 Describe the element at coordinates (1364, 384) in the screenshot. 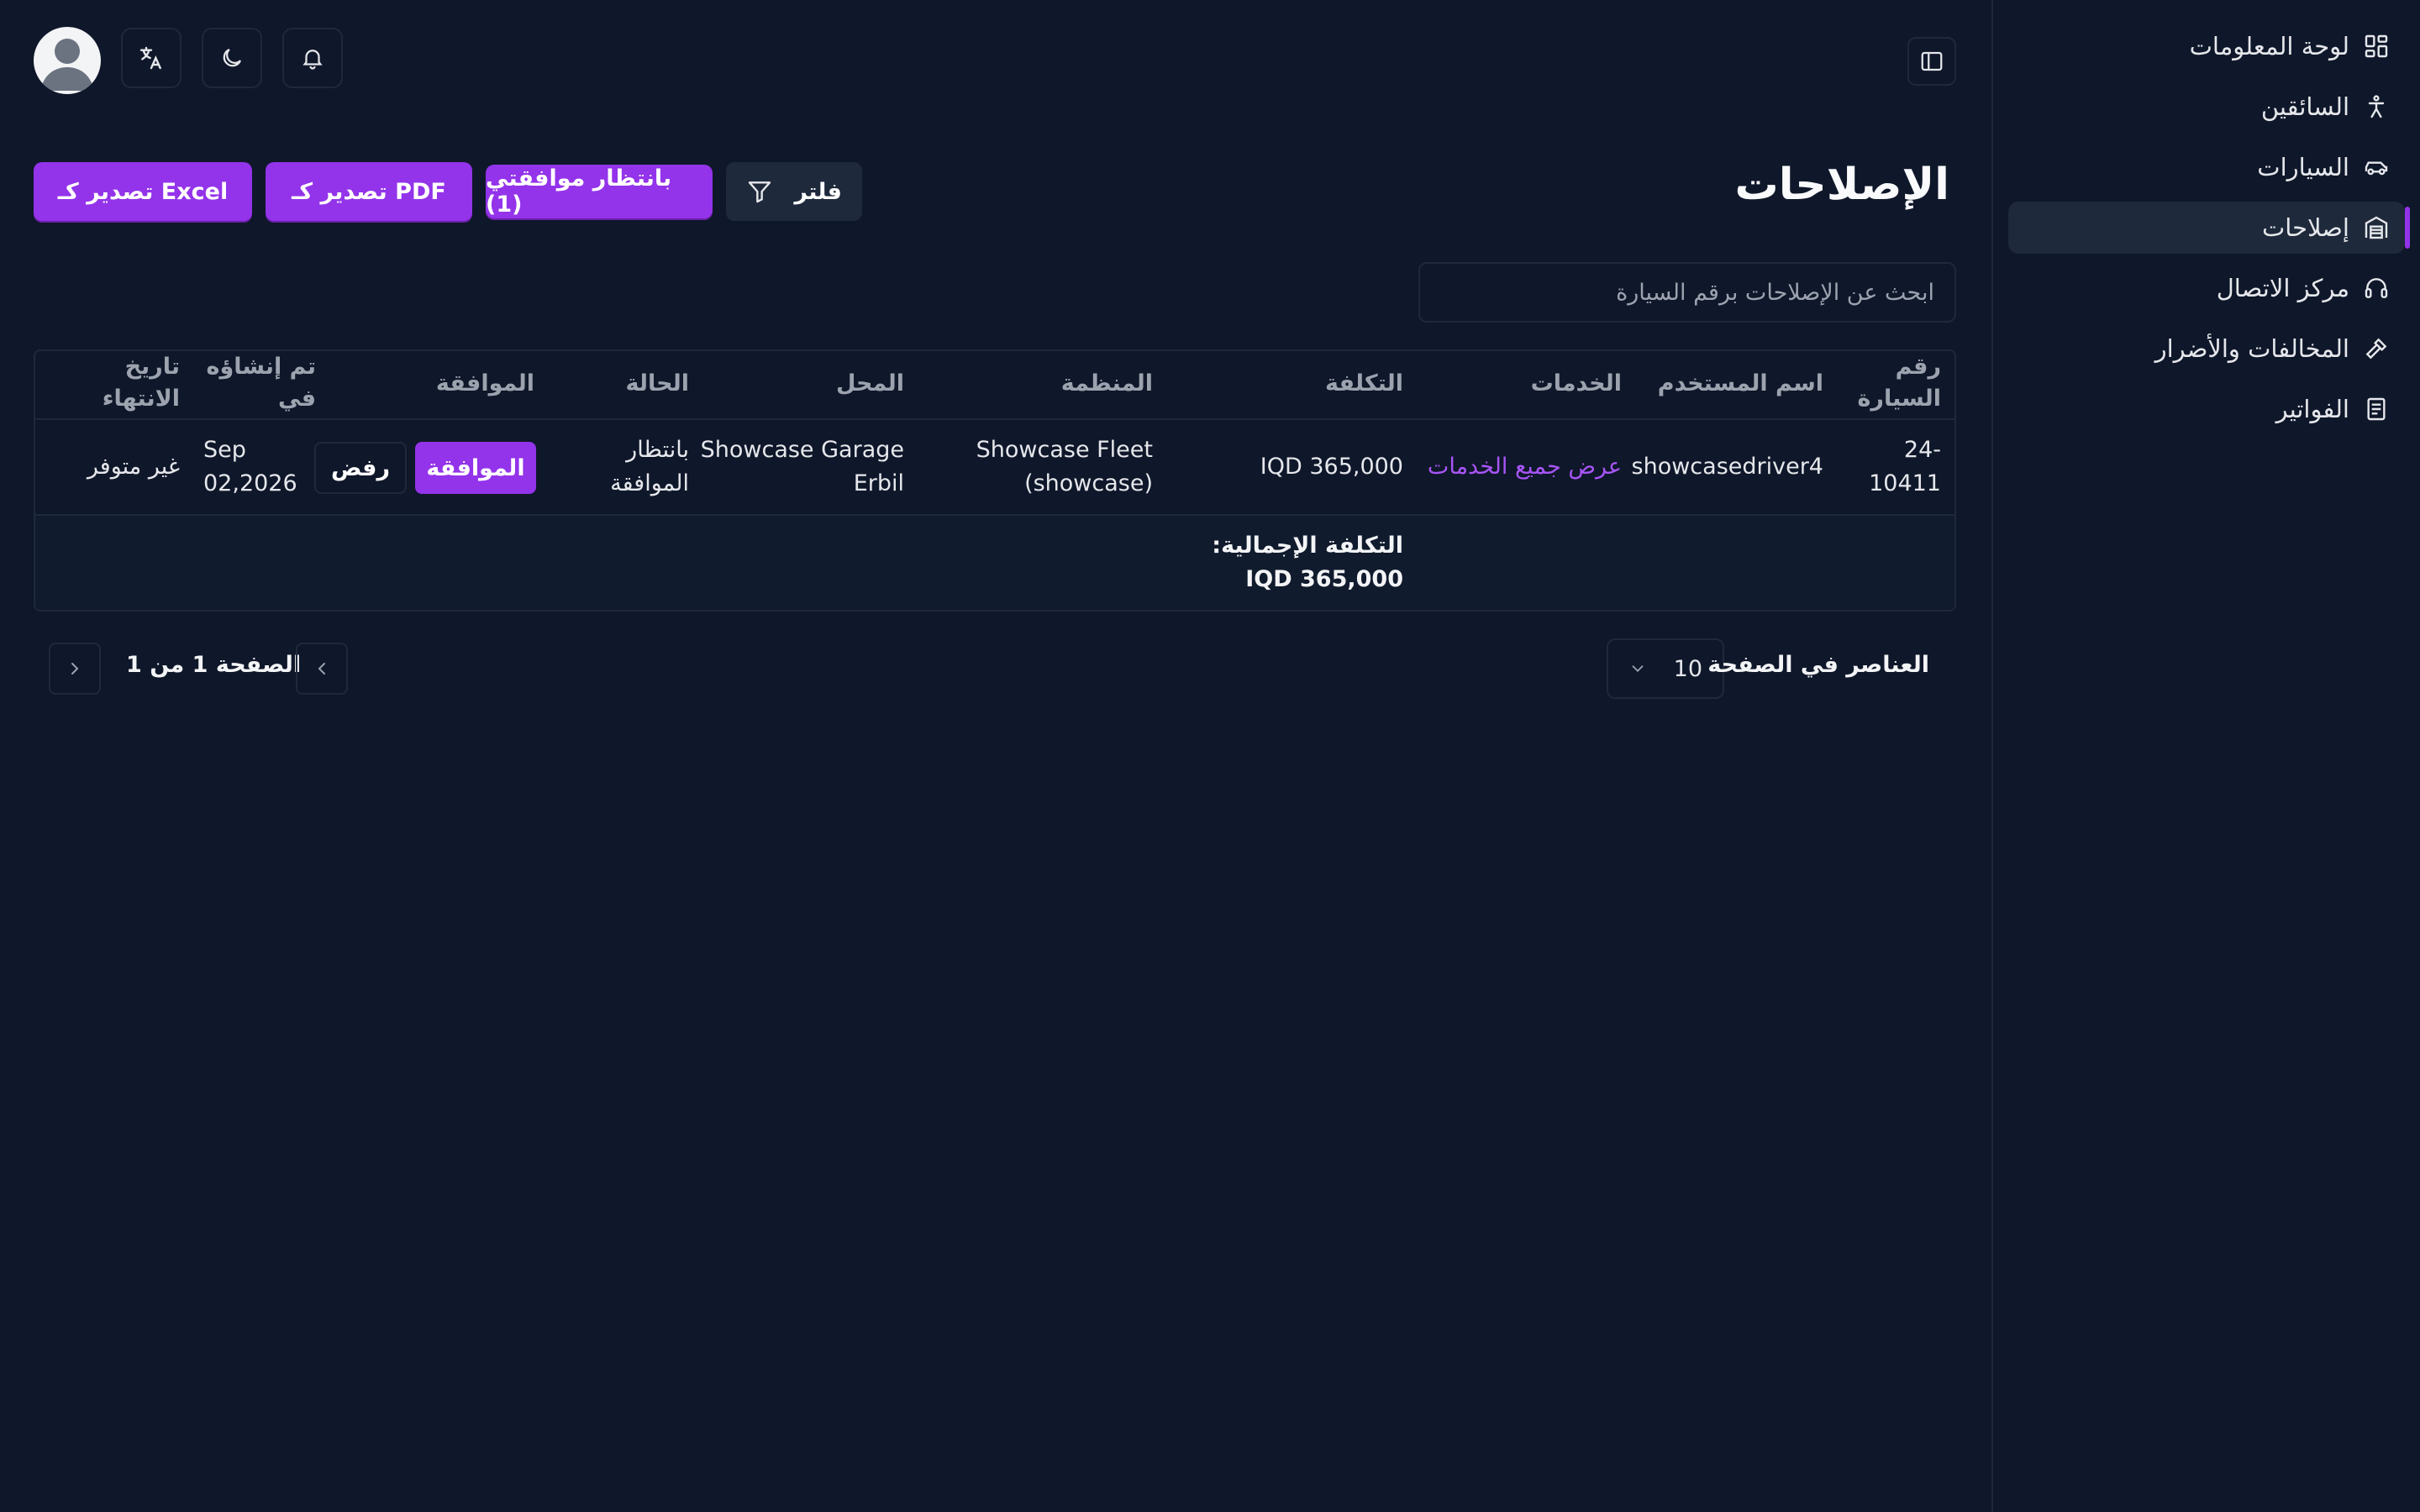

I see `header-cost: التكلفة` at that location.